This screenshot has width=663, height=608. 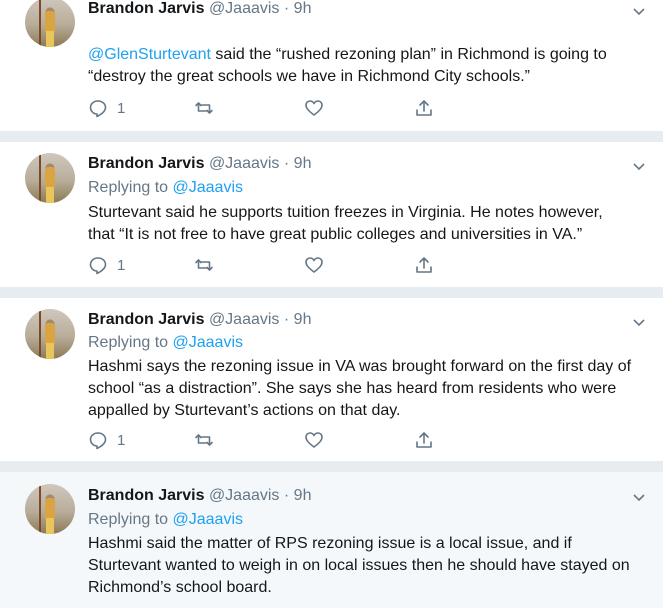 I want to click on tweet-text-line: Richmond’s school board., so click(x=180, y=587).